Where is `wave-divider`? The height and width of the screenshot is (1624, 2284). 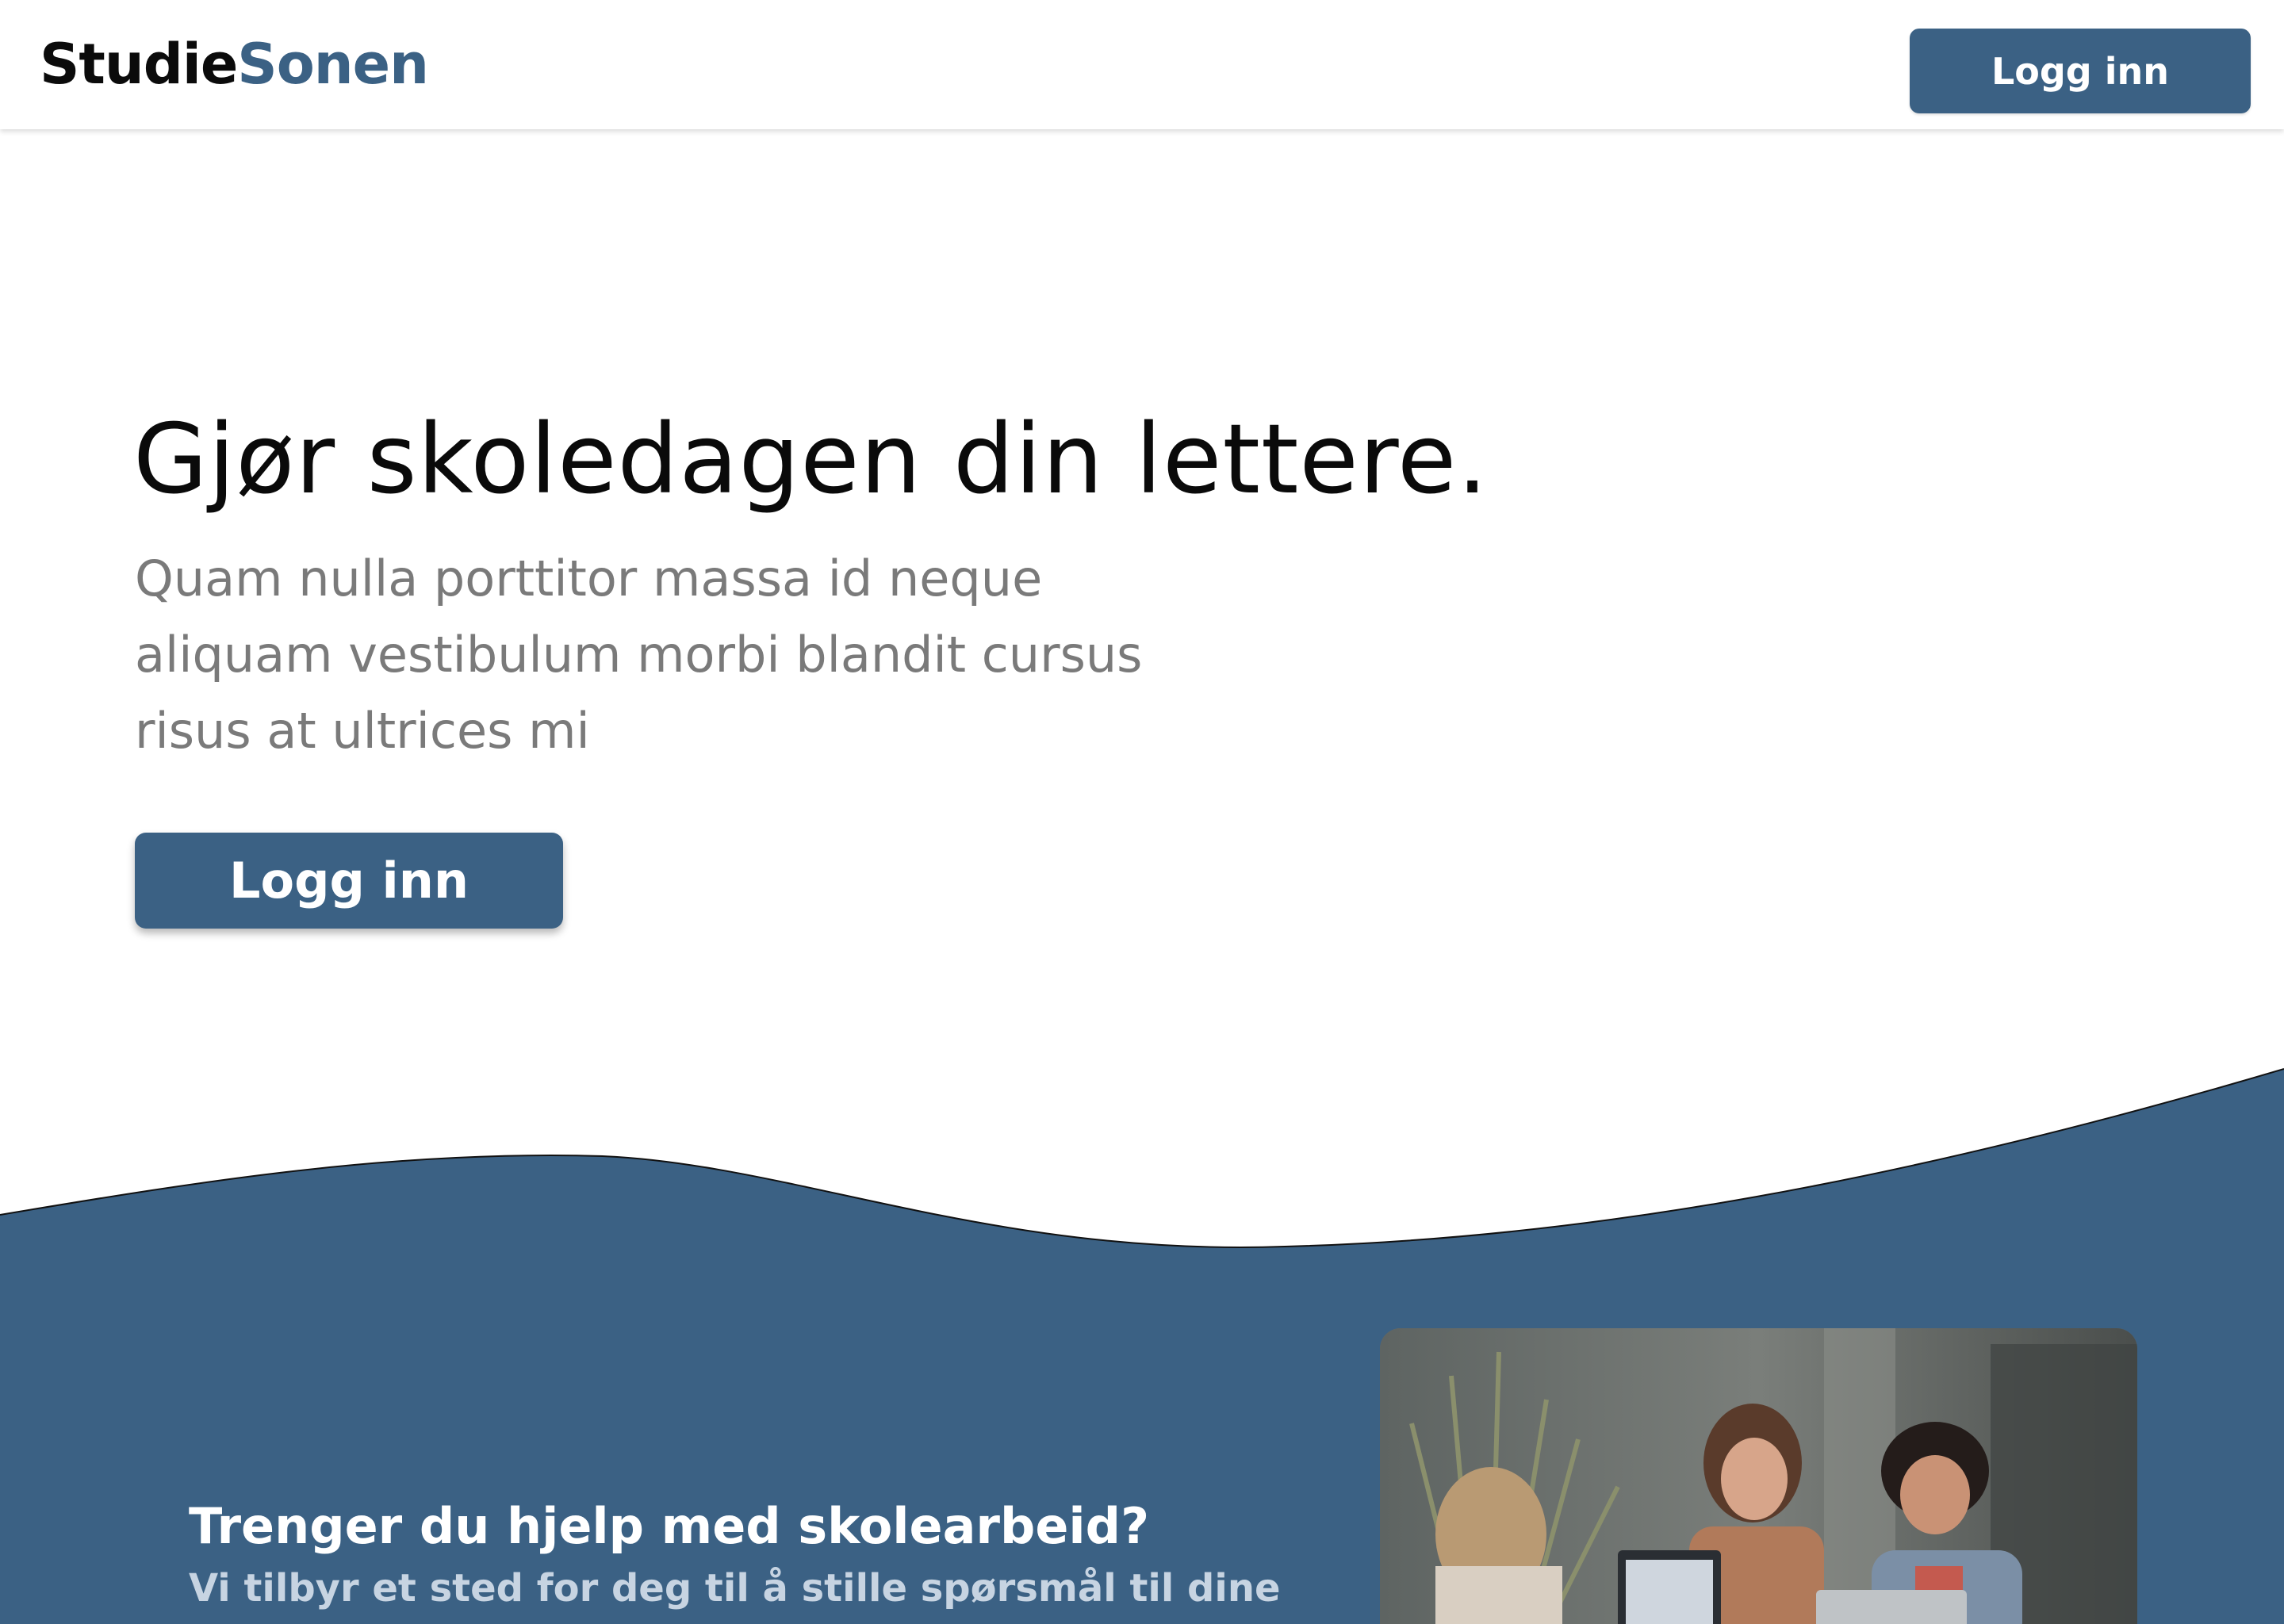
wave-divider is located at coordinates (1142, 1176).